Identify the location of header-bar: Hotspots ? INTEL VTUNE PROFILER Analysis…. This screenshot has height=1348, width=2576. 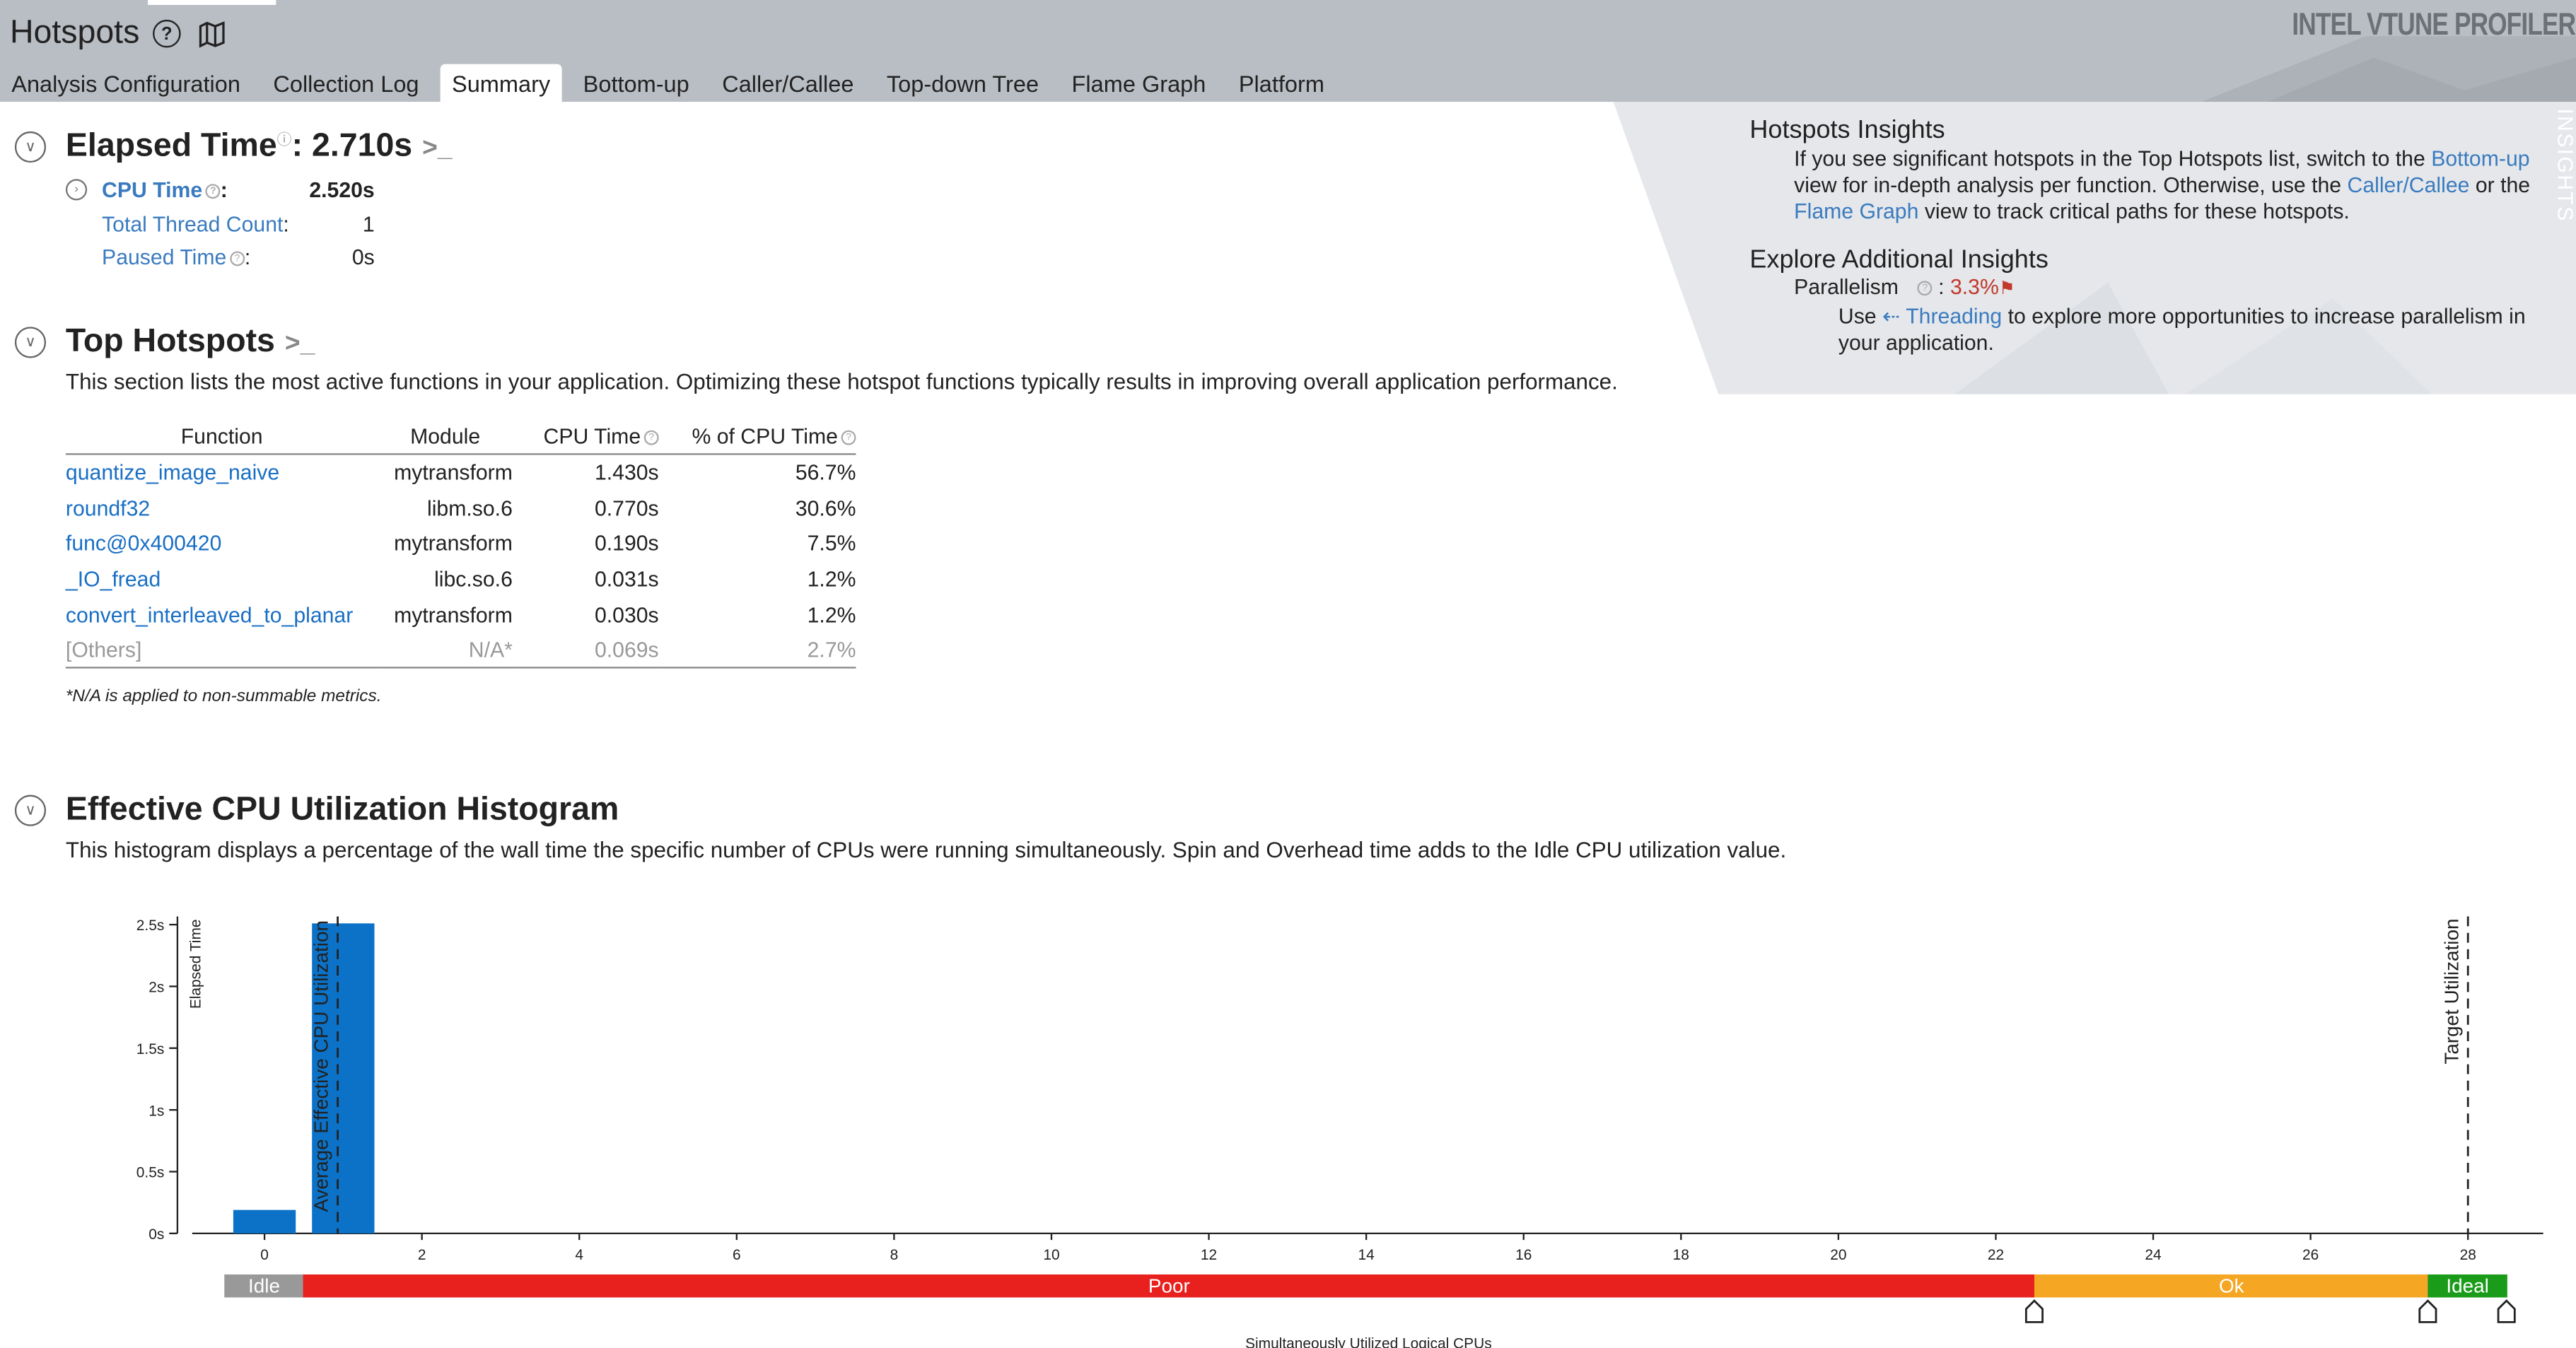
(1288, 51).